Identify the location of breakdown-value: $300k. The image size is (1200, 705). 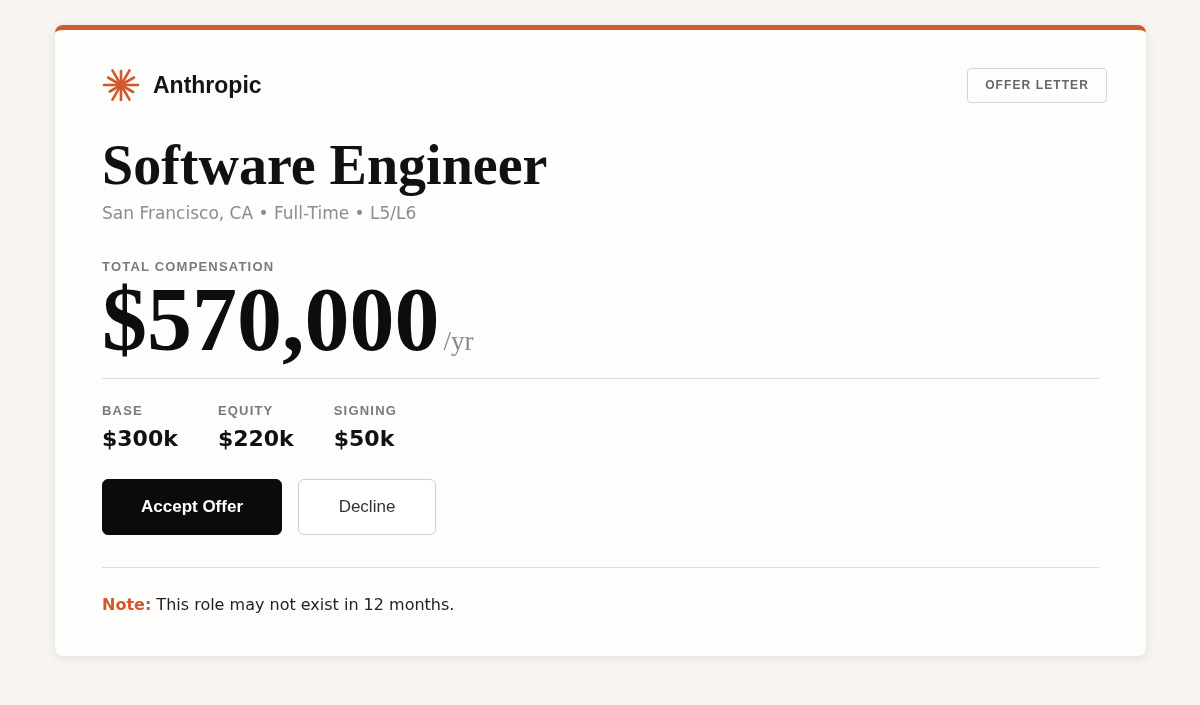
(140, 438).